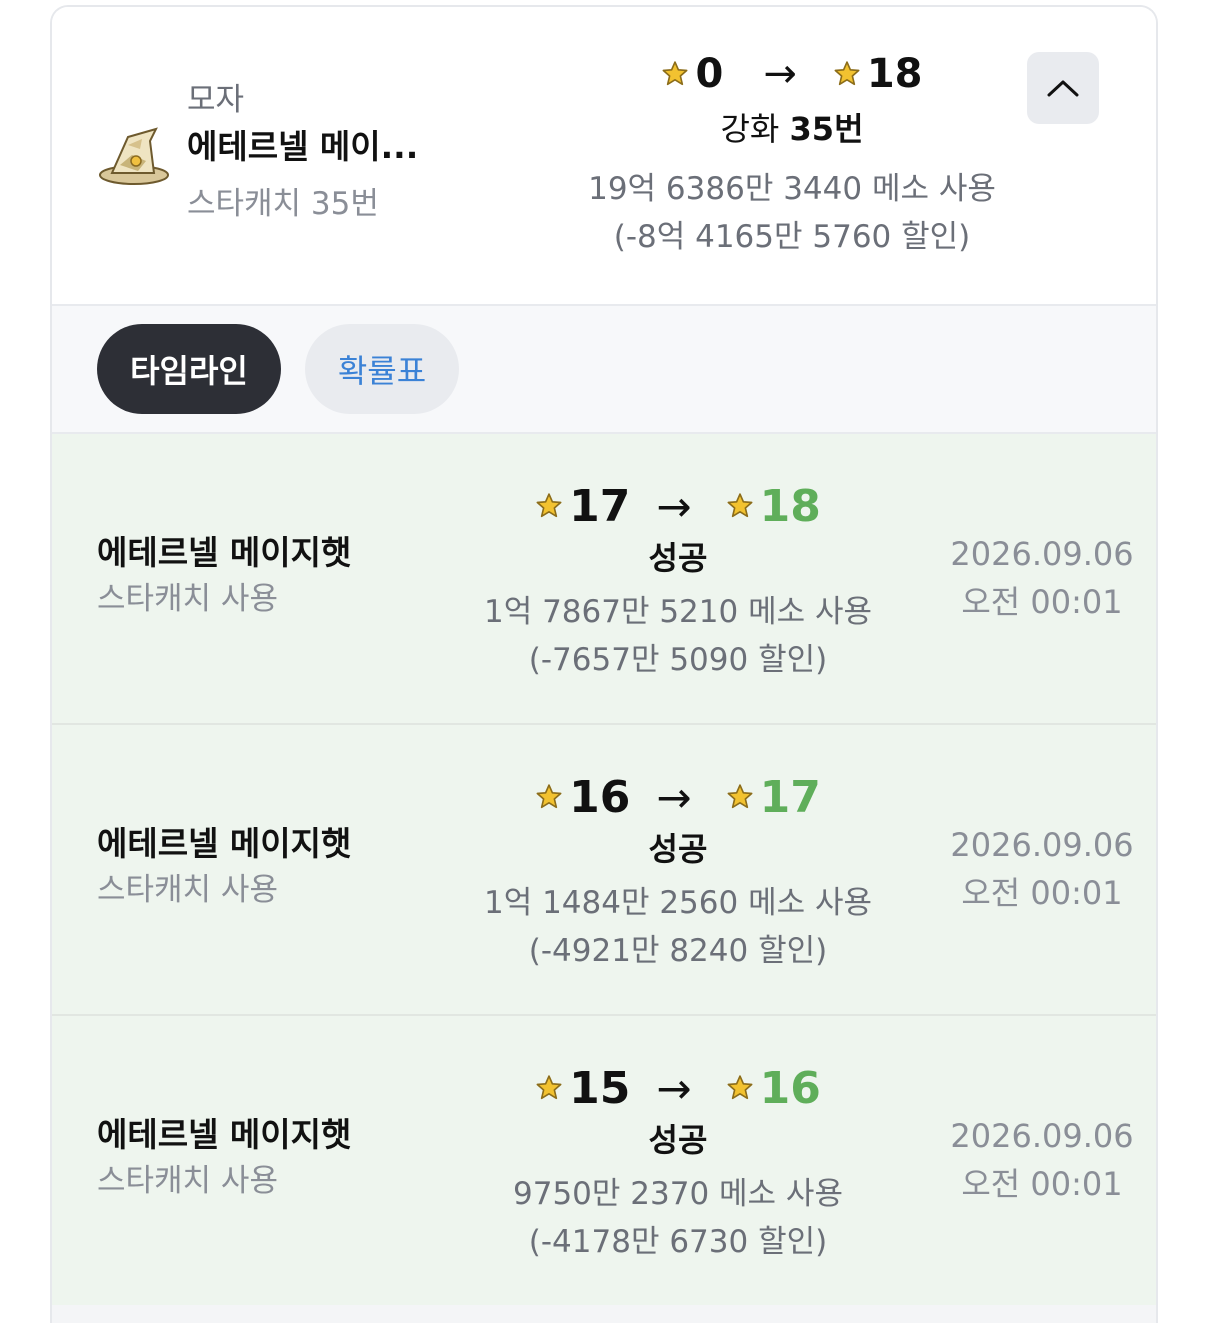  I want to click on row-meso-discount: (-4921만 8240 할인), so click(678, 951).